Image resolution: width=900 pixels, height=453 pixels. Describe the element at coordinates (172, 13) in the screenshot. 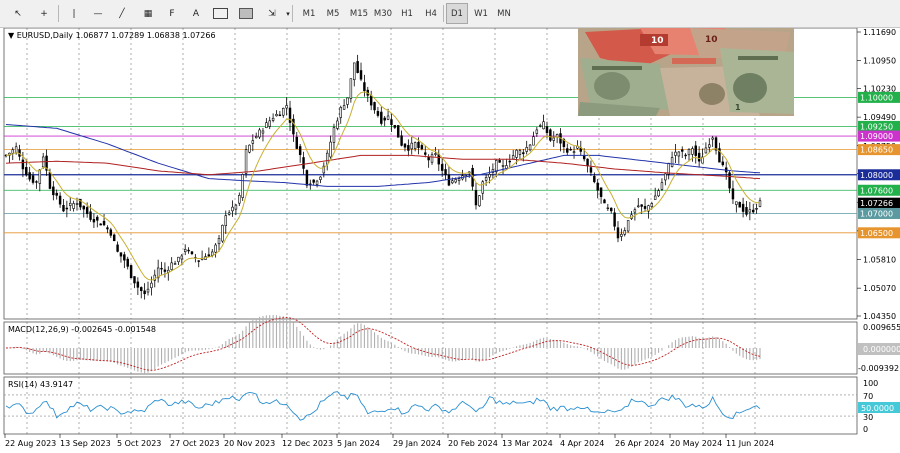

I see `fibonacci-tool-icon: F` at that location.